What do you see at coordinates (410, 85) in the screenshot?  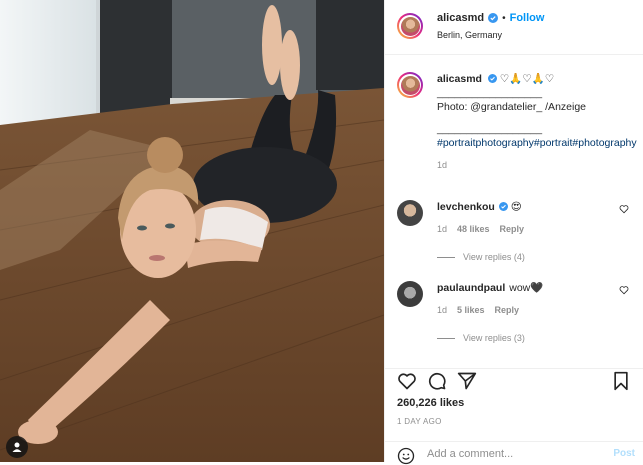 I see `caption-avatar` at bounding box center [410, 85].